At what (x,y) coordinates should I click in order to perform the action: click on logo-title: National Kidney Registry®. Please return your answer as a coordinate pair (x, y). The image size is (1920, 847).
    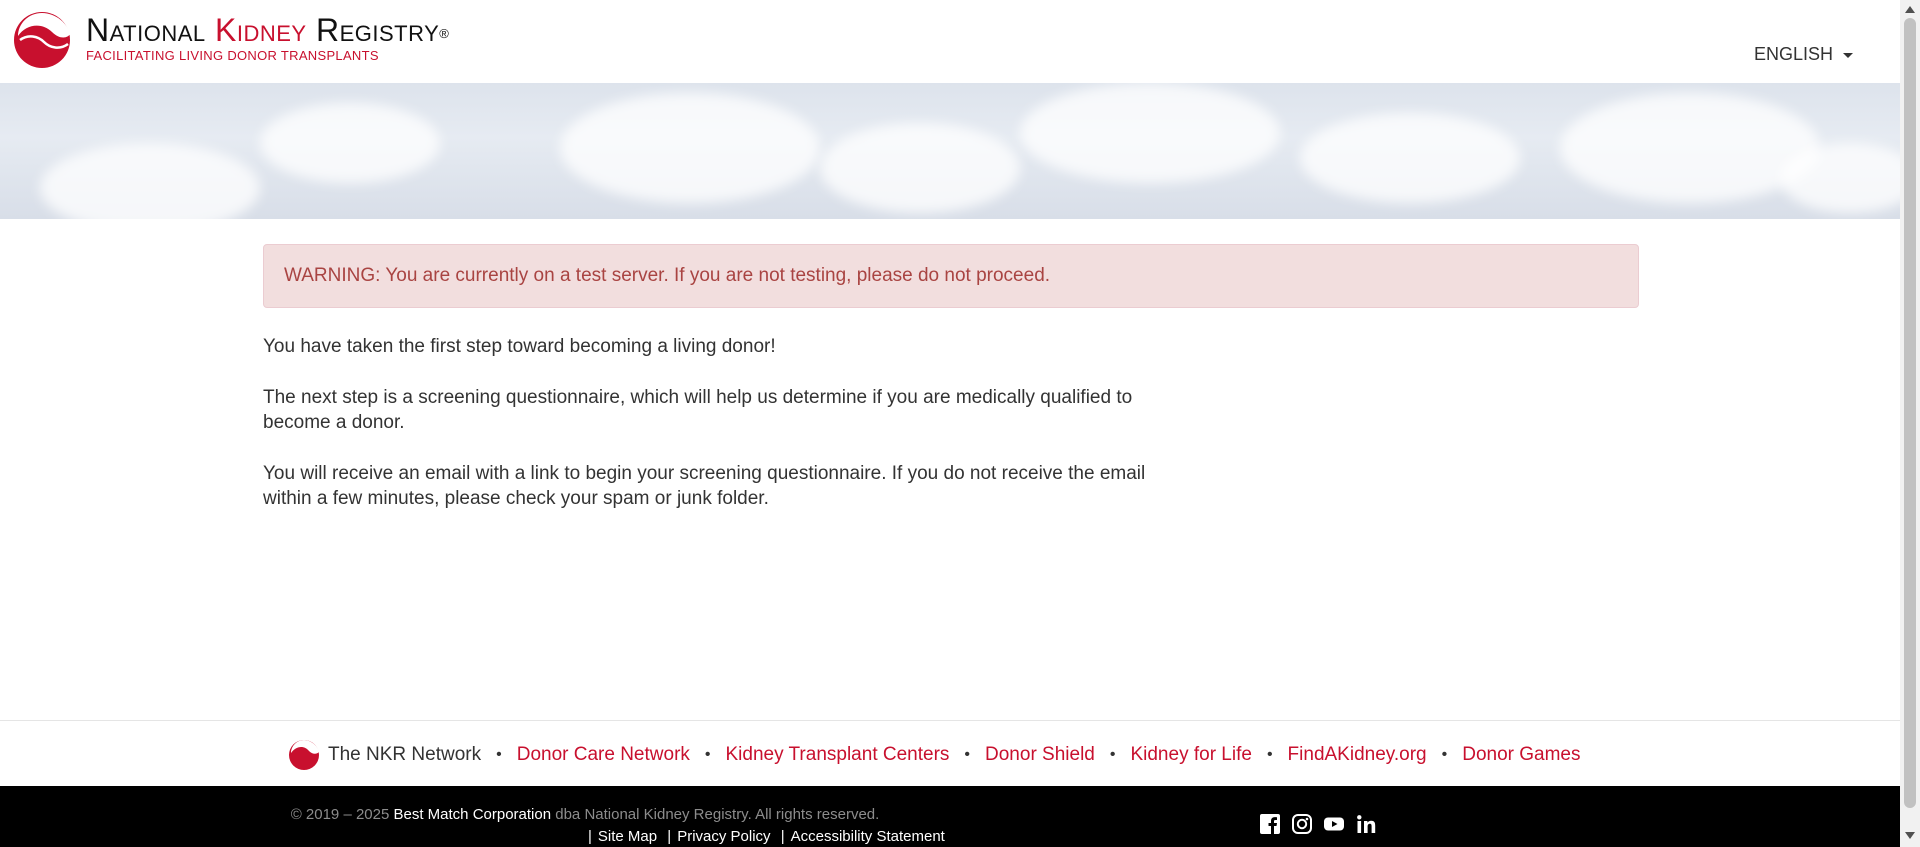
    Looking at the image, I should click on (267, 30).